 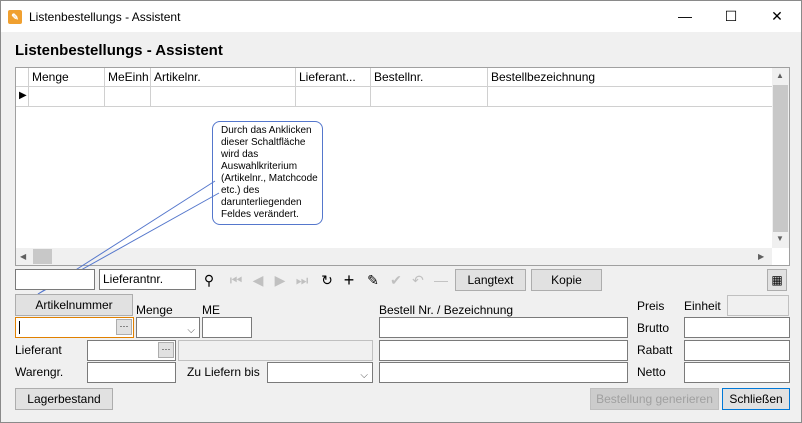 I want to click on bestell-nr-field, so click(x=503, y=327).